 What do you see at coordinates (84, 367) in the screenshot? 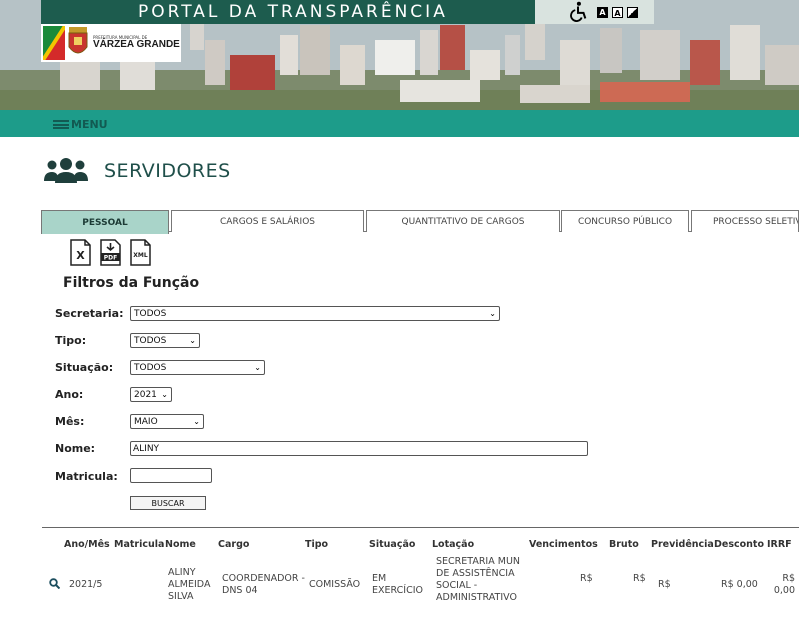
I see `situacao-label: Situação:` at bounding box center [84, 367].